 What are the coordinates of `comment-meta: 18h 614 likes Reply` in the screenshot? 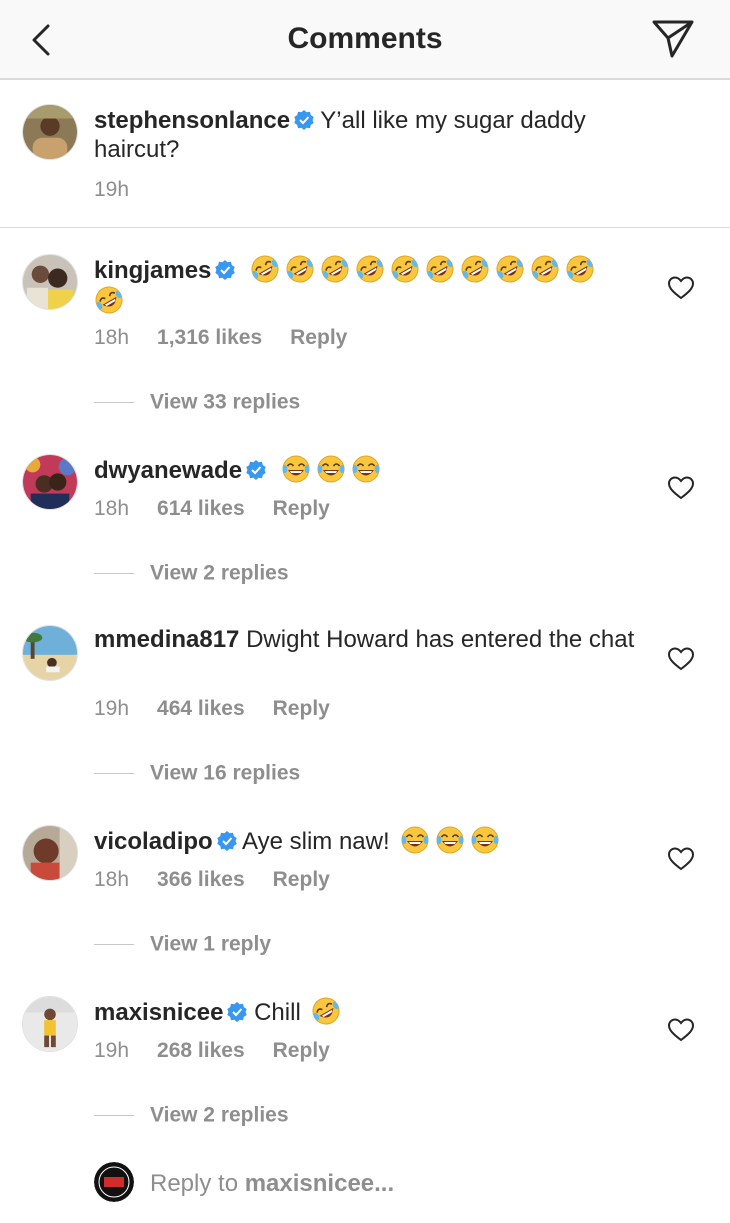 It's located at (226, 509).